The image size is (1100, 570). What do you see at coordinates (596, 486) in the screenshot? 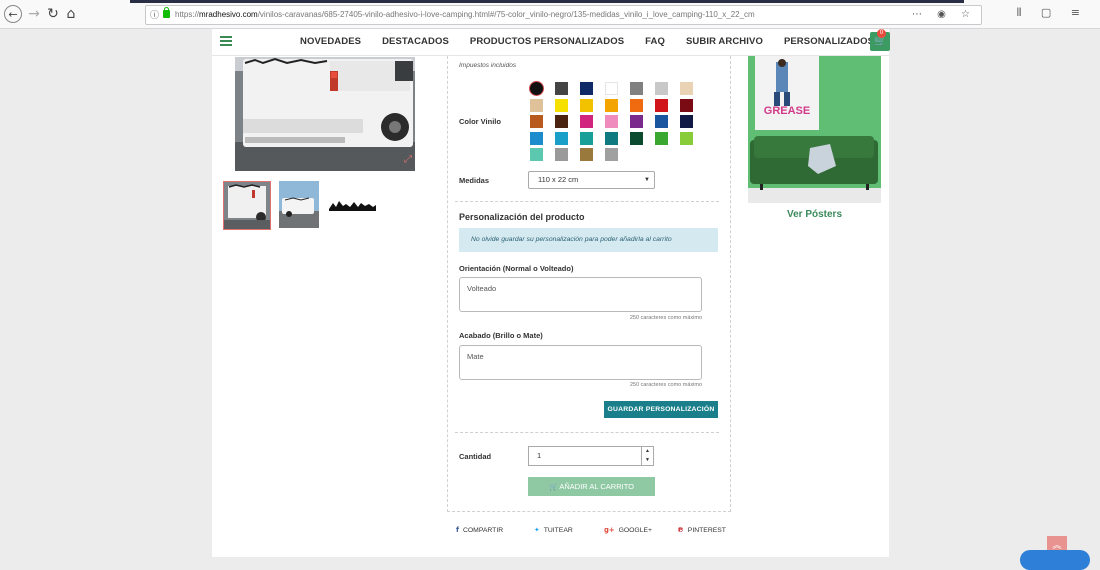
I see `add-to-cart-label: AÑADIR AL CARRITO` at bounding box center [596, 486].